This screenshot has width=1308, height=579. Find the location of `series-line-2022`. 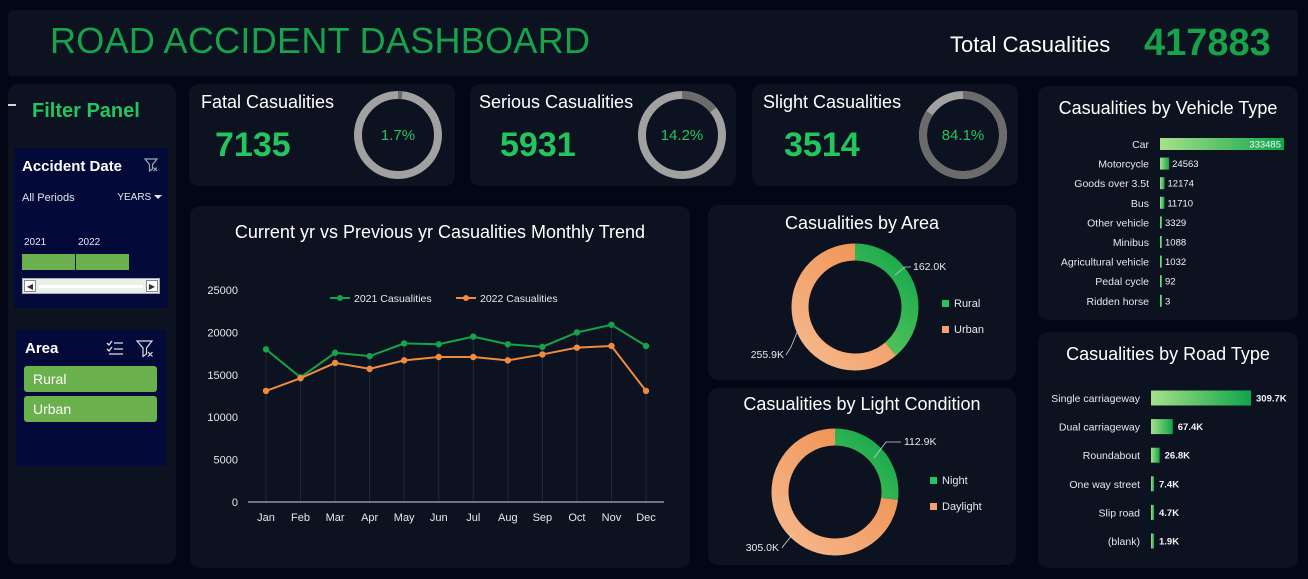

series-line-2022 is located at coordinates (456, 368).